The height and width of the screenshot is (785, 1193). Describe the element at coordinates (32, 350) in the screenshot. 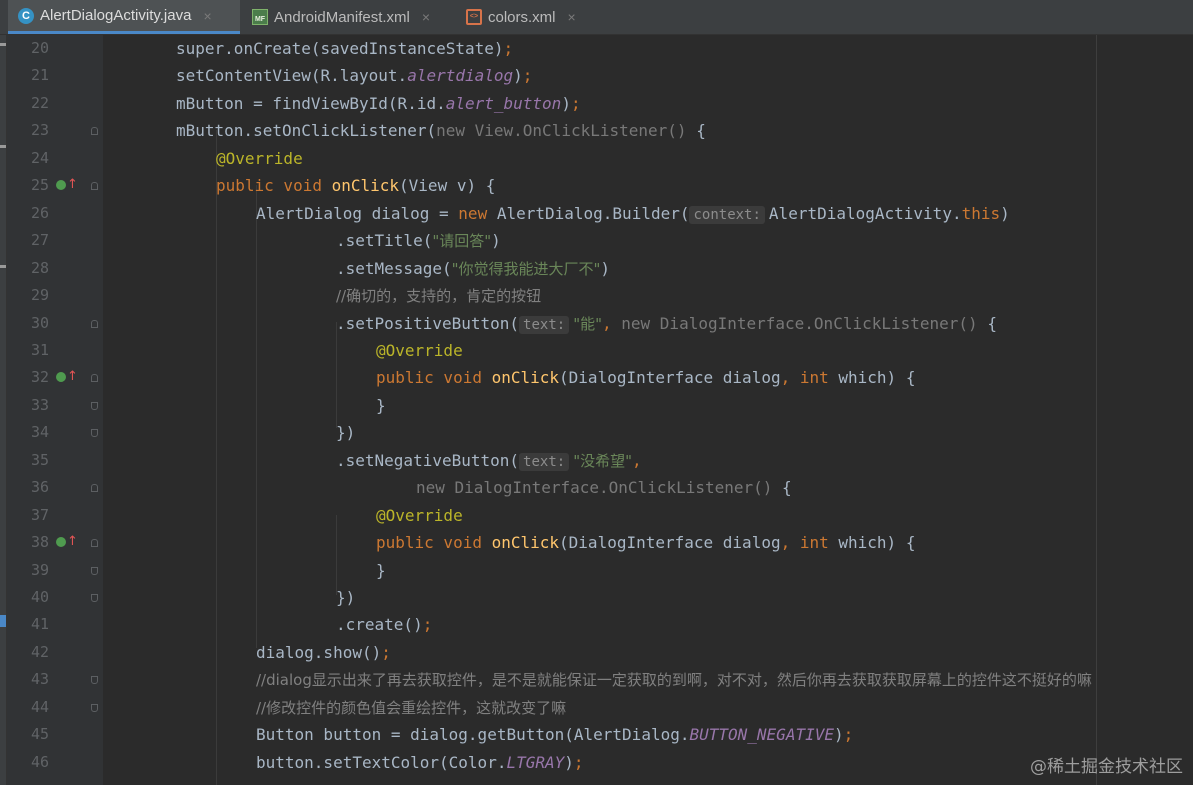

I see `line-number: 31` at that location.